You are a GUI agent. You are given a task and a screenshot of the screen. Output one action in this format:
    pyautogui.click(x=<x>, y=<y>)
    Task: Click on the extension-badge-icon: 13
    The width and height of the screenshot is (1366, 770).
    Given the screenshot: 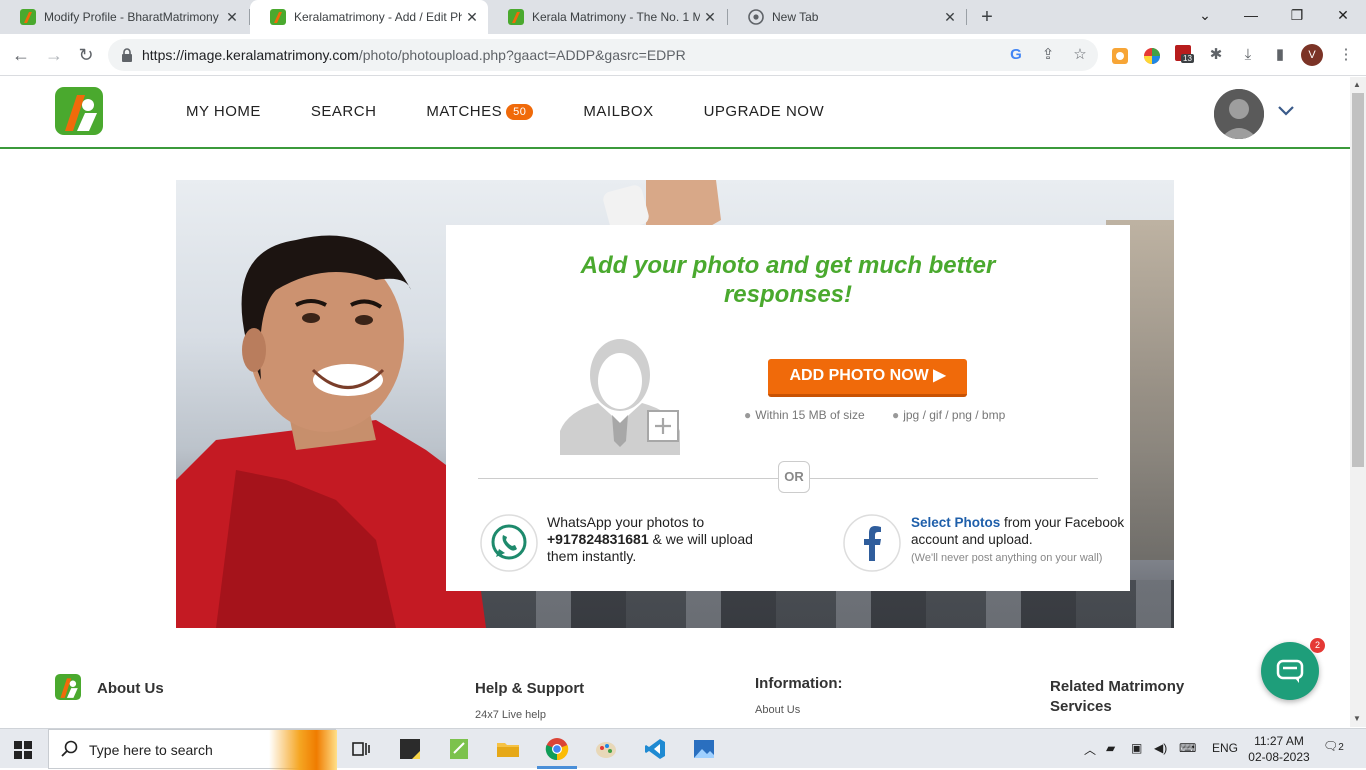 What is the action you would take?
    pyautogui.click(x=1186, y=56)
    